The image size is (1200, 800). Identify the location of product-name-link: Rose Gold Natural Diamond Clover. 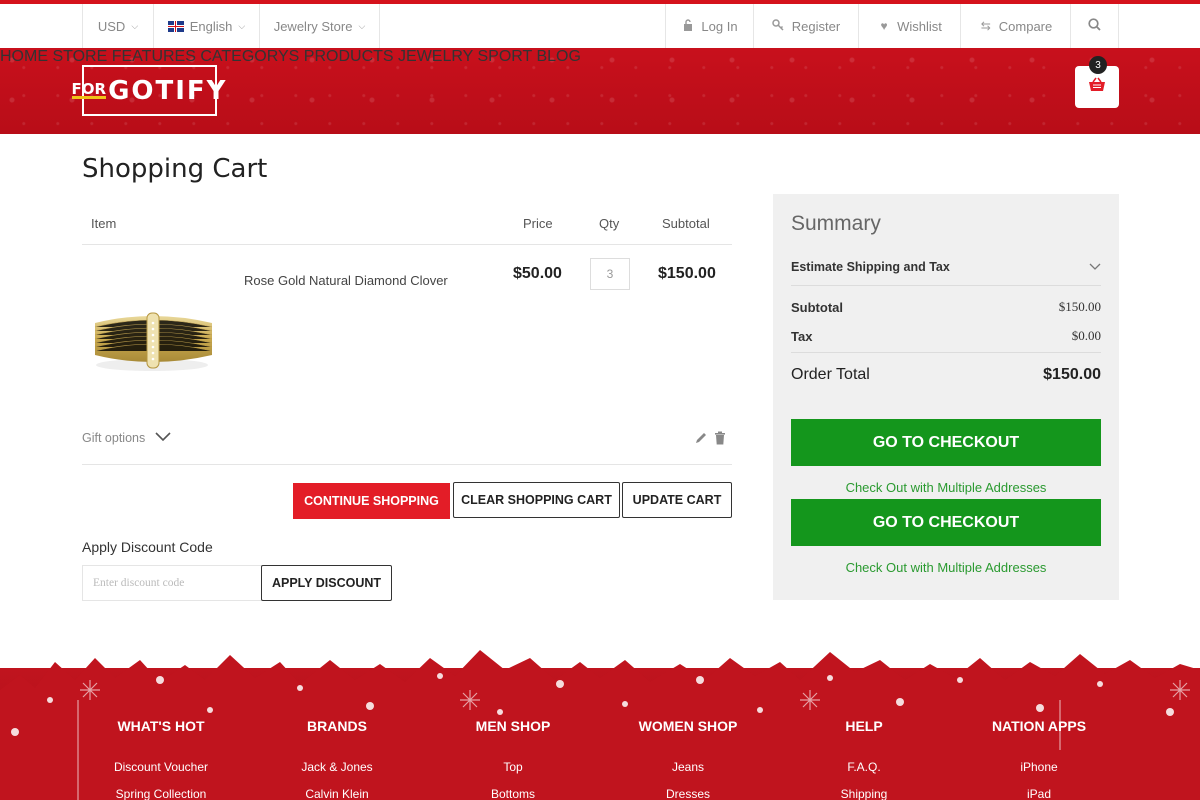
(346, 280).